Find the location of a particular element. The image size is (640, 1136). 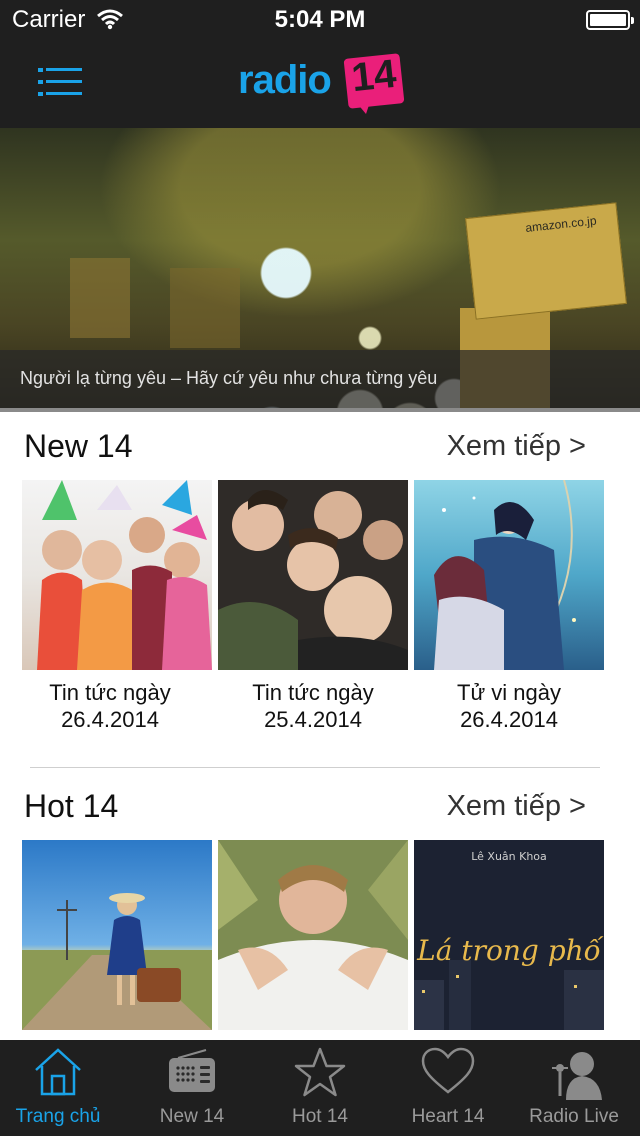

logo-badge: 14 is located at coordinates (374, 76).